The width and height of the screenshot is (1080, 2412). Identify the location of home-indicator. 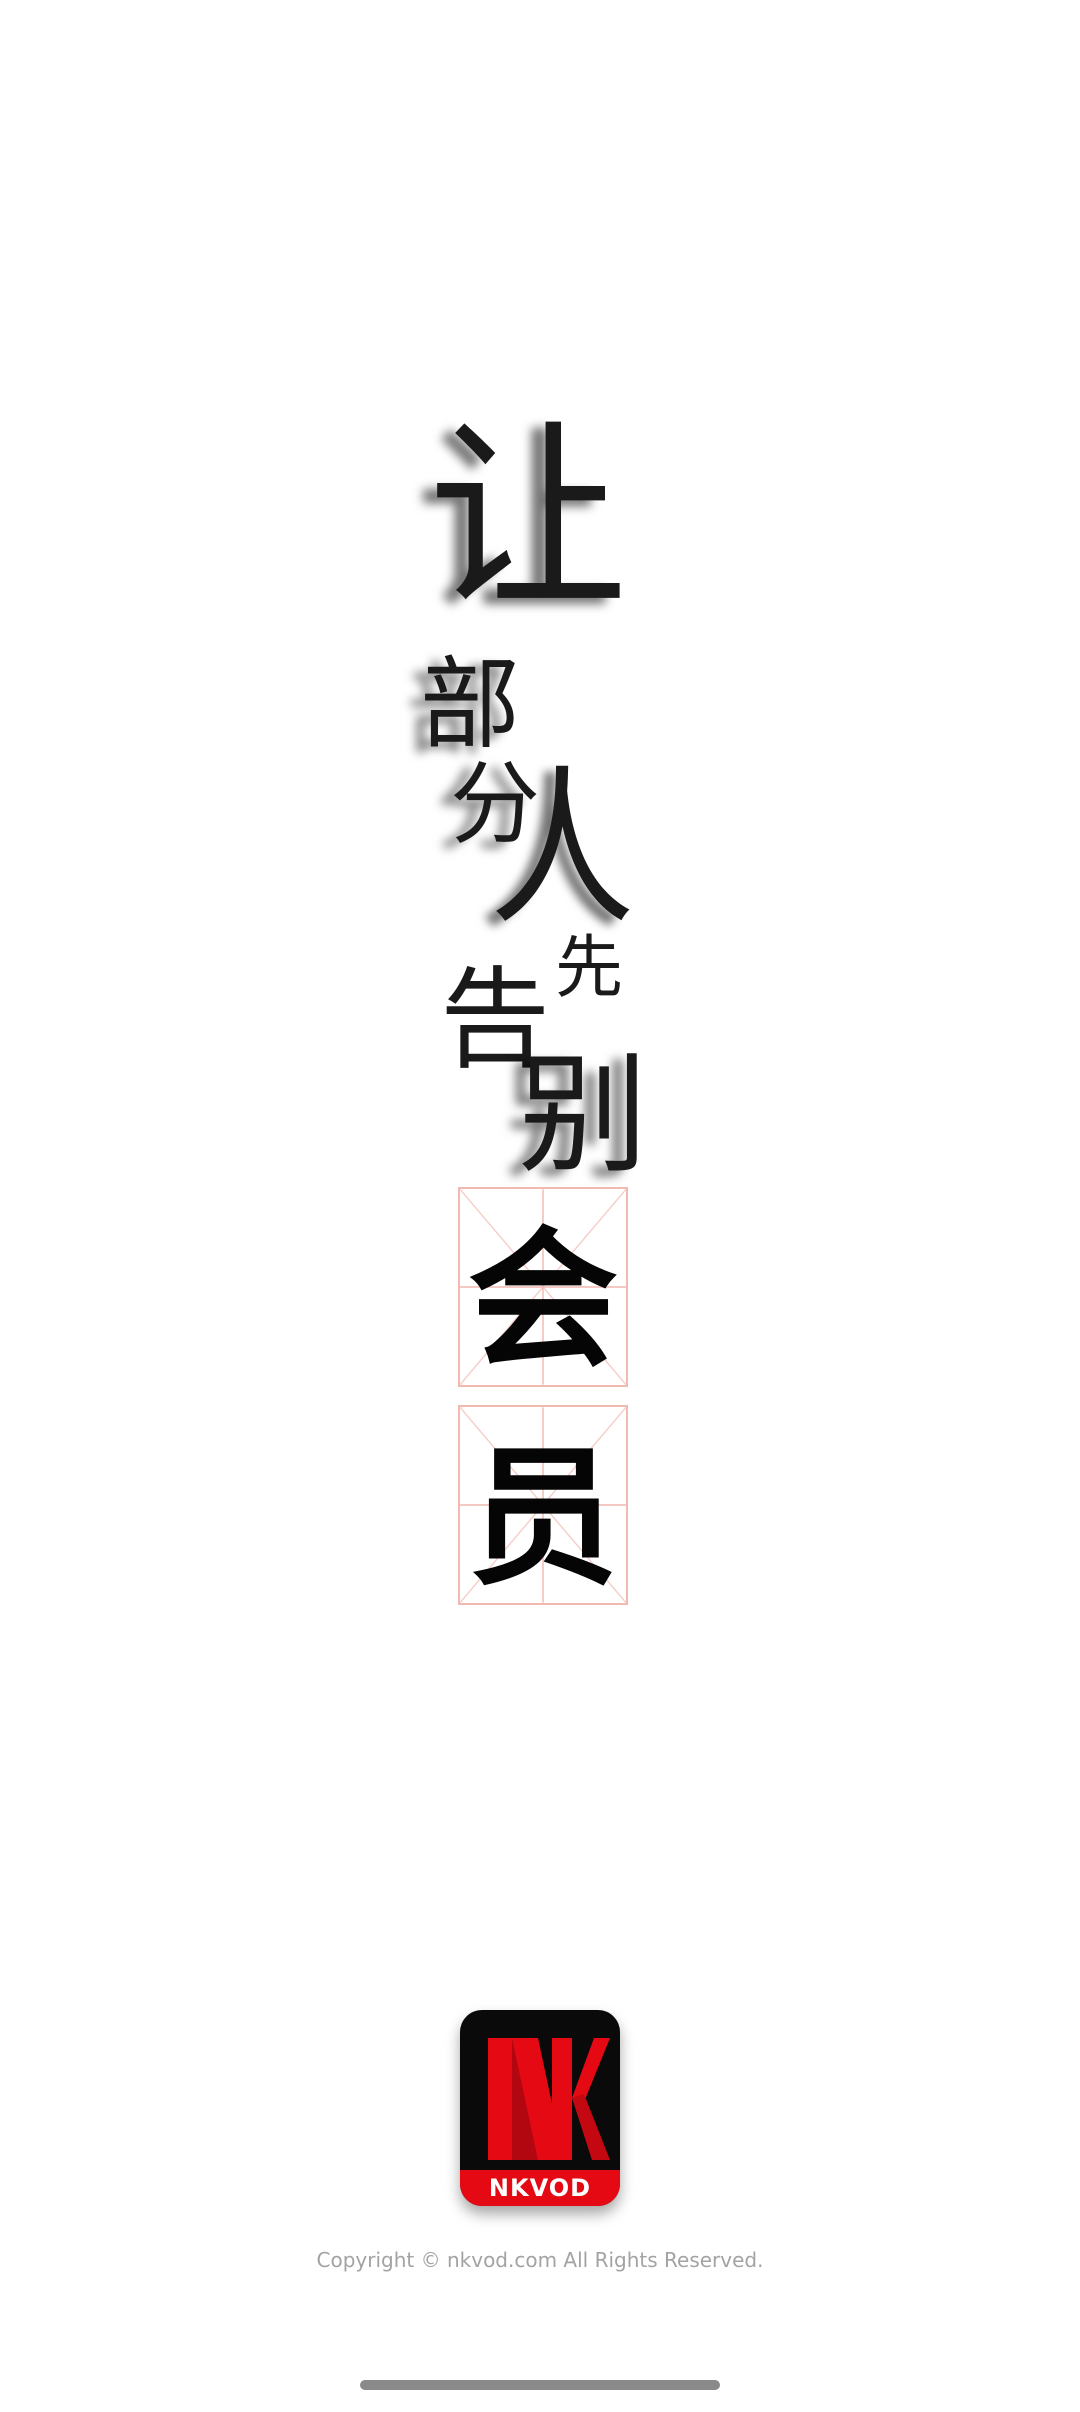
(540, 2385).